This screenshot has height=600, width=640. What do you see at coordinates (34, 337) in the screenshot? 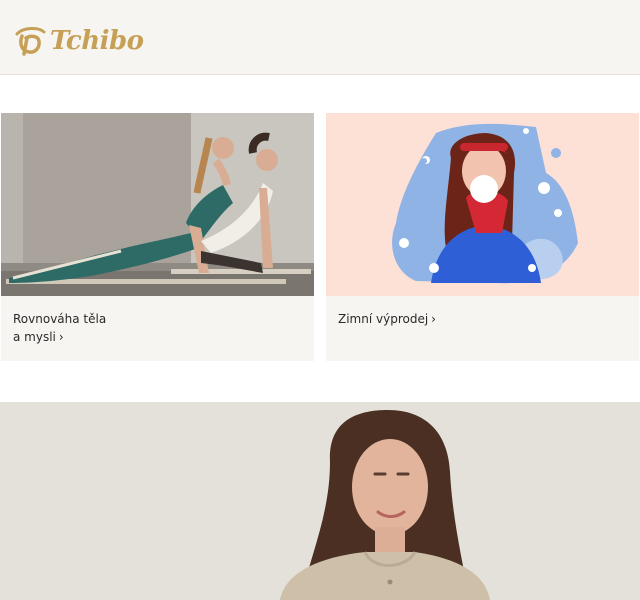
I see `teaser-title-line2: a mysli` at bounding box center [34, 337].